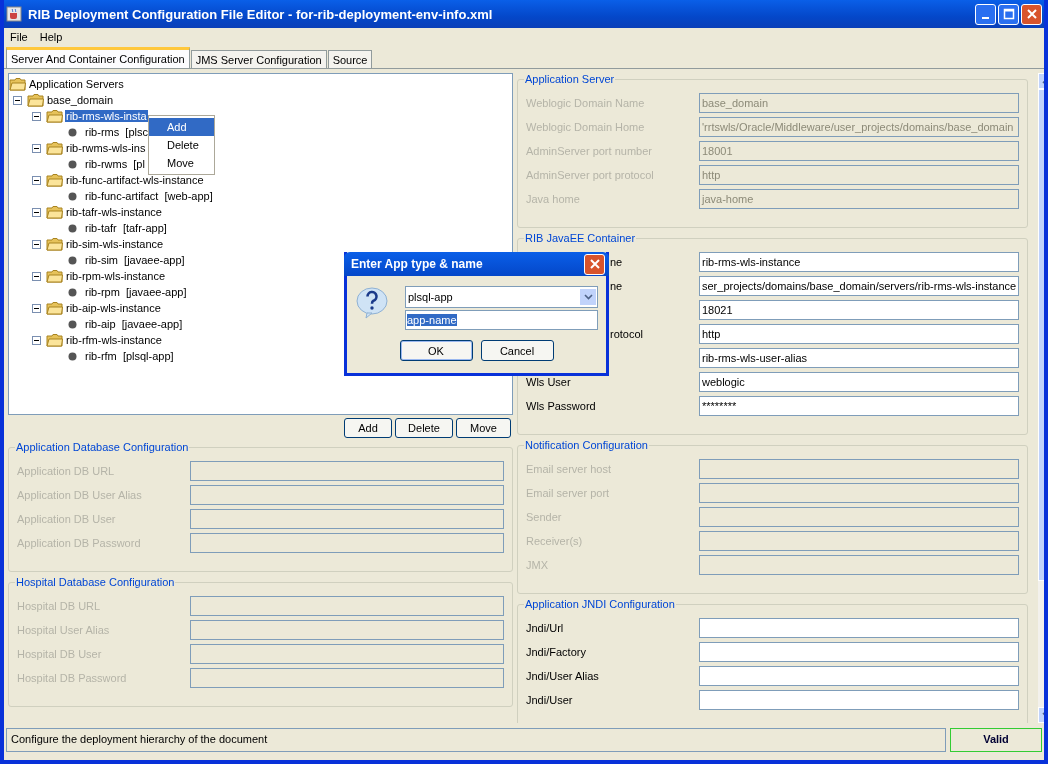 Image resolution: width=1048 pixels, height=764 pixels. What do you see at coordinates (562, 676) in the screenshot?
I see `field-label: Jndi/User Alias` at bounding box center [562, 676].